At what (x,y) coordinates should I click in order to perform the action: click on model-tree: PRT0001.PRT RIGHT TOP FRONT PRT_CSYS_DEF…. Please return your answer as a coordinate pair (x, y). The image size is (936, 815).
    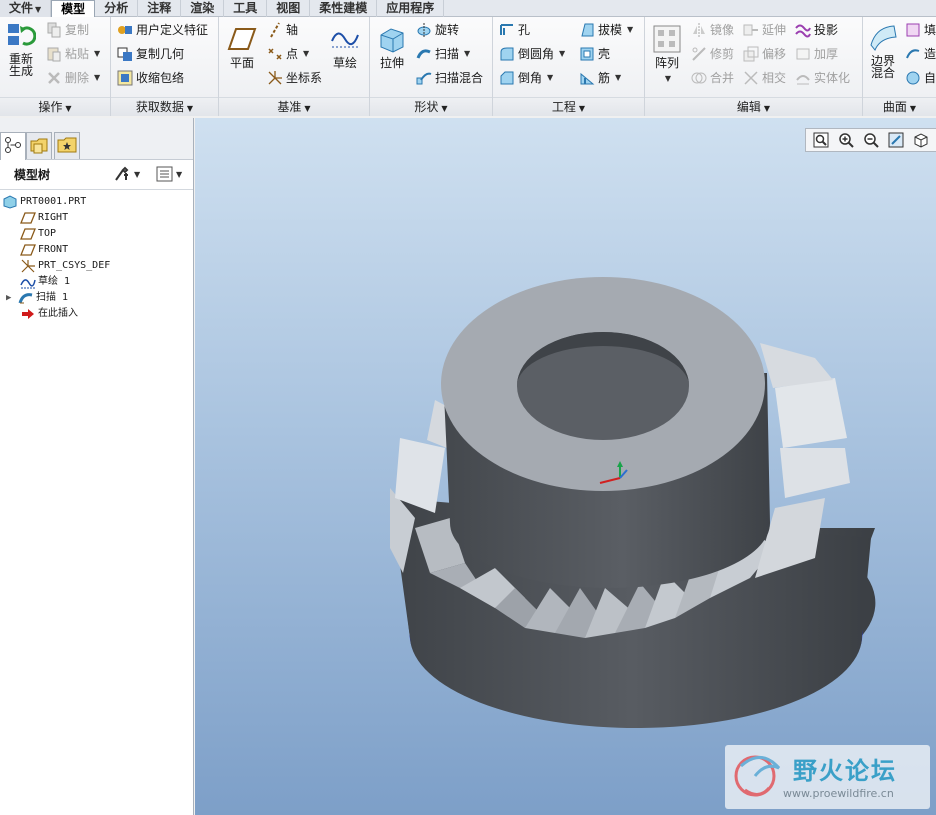
    Looking at the image, I should click on (96, 256).